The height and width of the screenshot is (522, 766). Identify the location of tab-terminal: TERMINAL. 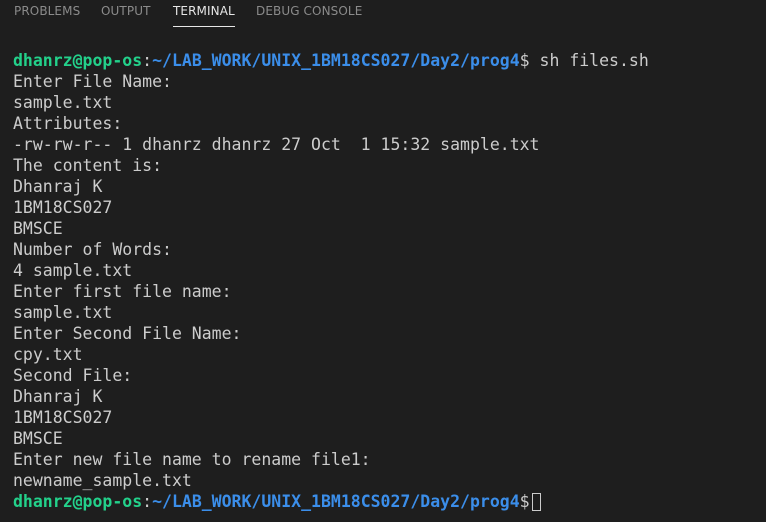
(204, 15).